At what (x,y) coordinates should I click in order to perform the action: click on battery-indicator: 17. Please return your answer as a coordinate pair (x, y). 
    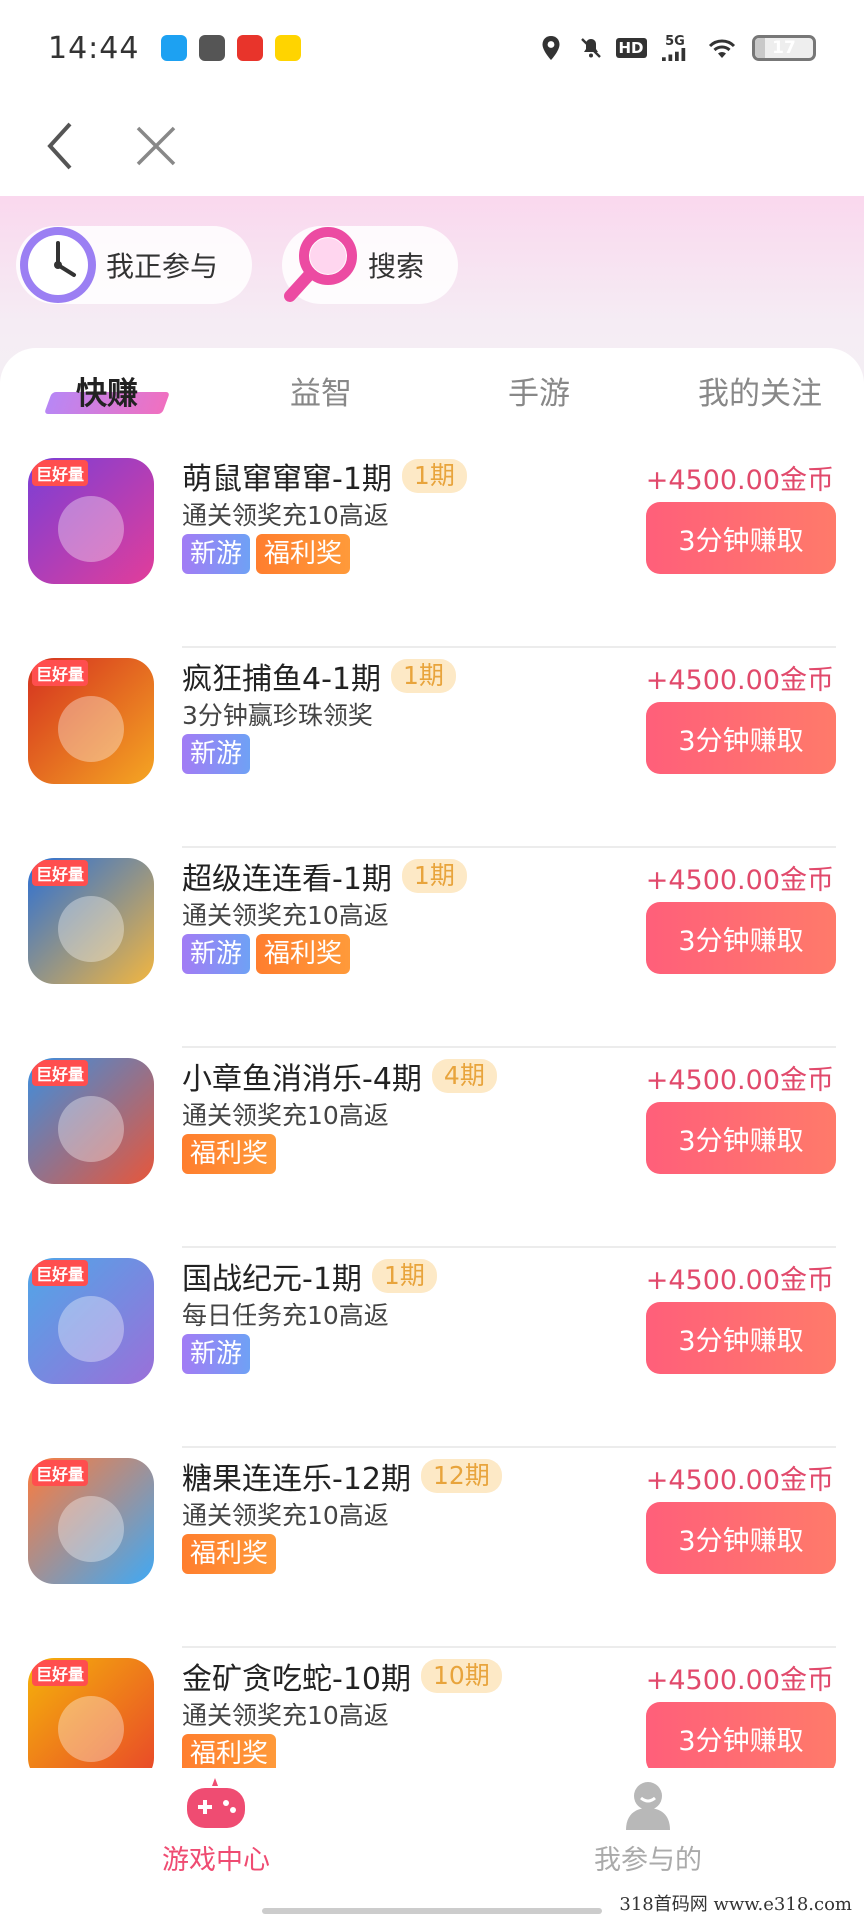
    Looking at the image, I should click on (784, 48).